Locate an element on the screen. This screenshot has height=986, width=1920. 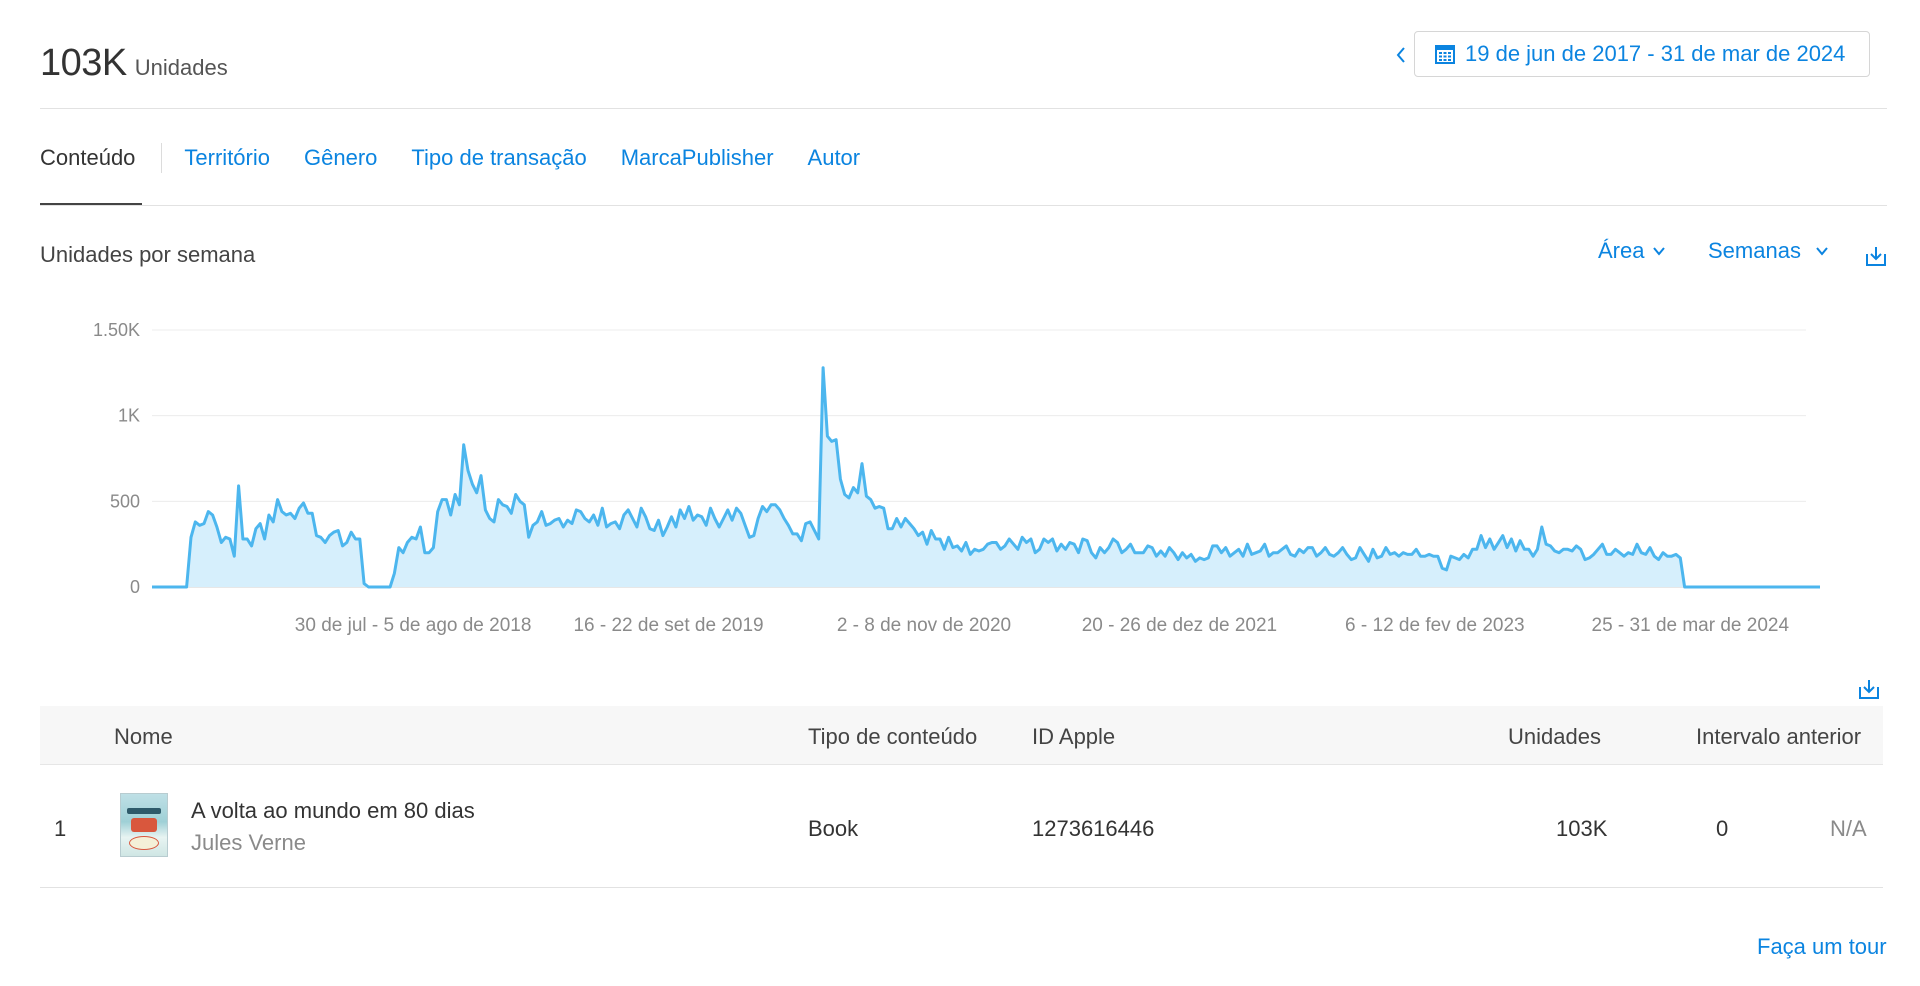
chart-type-label: Área is located at coordinates (1621, 250).